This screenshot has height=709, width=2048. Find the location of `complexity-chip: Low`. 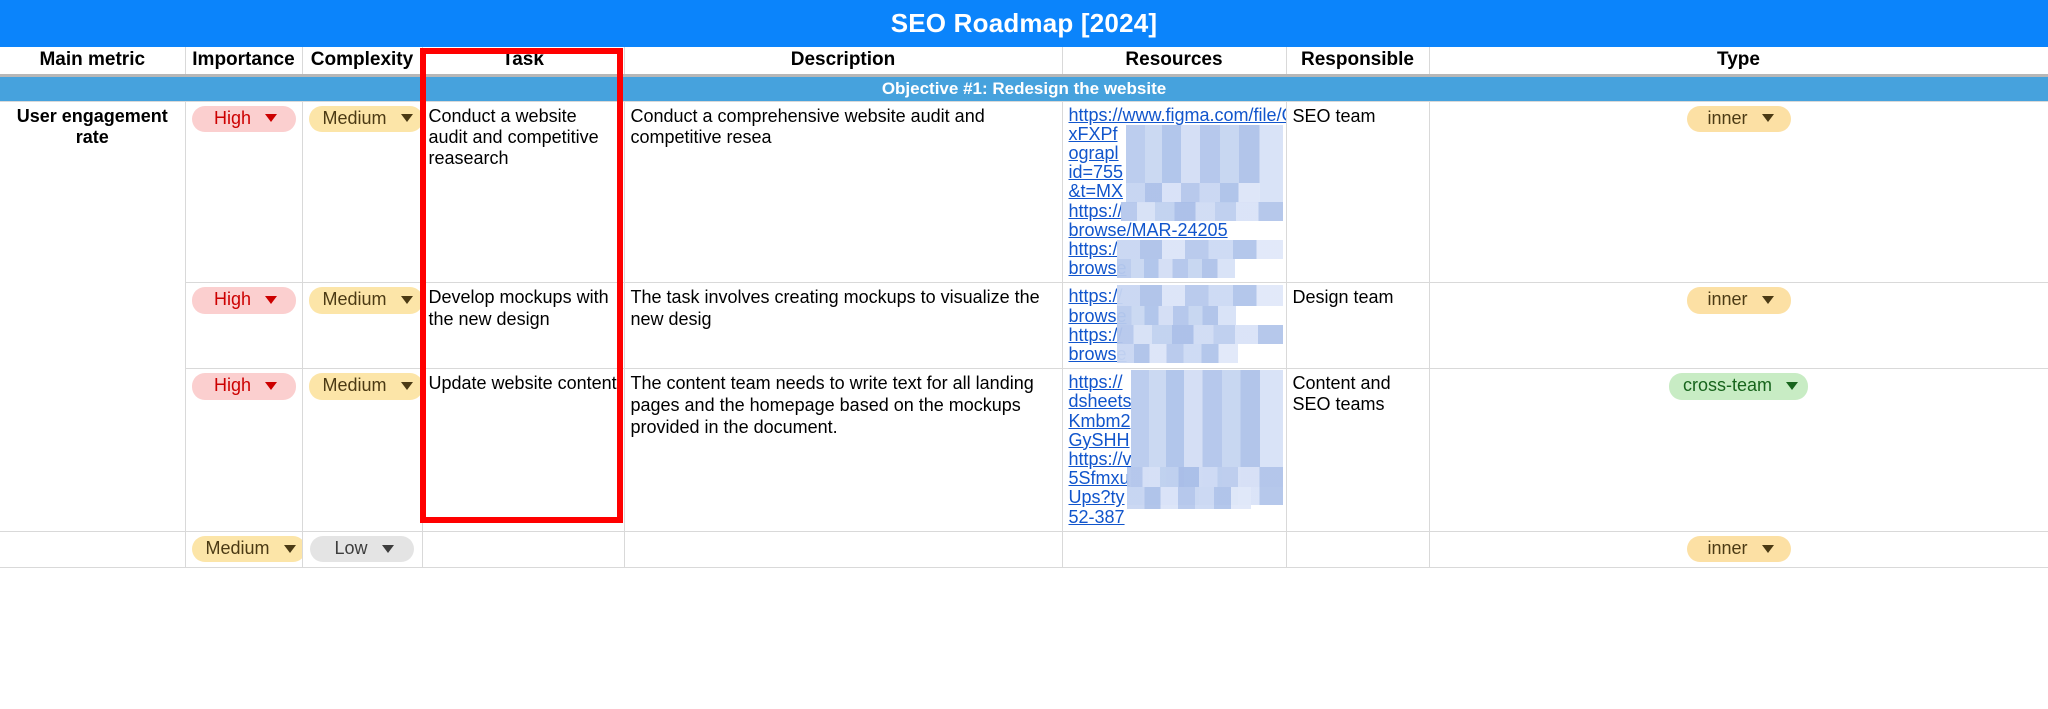

complexity-chip: Low is located at coordinates (362, 549).